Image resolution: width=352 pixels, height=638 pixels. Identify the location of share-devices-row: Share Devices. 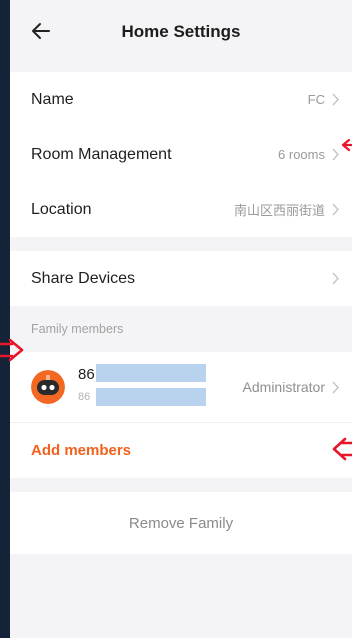
(181, 278).